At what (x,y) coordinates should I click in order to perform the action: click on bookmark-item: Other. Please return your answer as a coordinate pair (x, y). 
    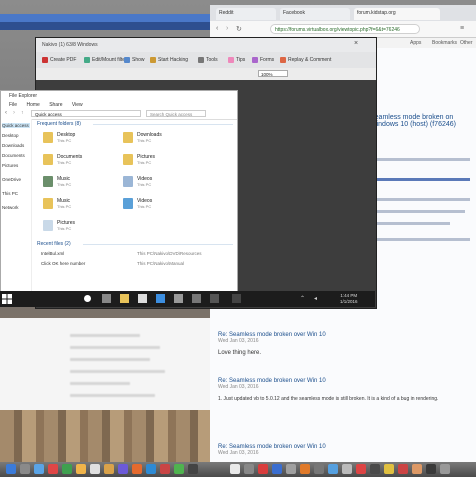
    Looking at the image, I should click on (466, 43).